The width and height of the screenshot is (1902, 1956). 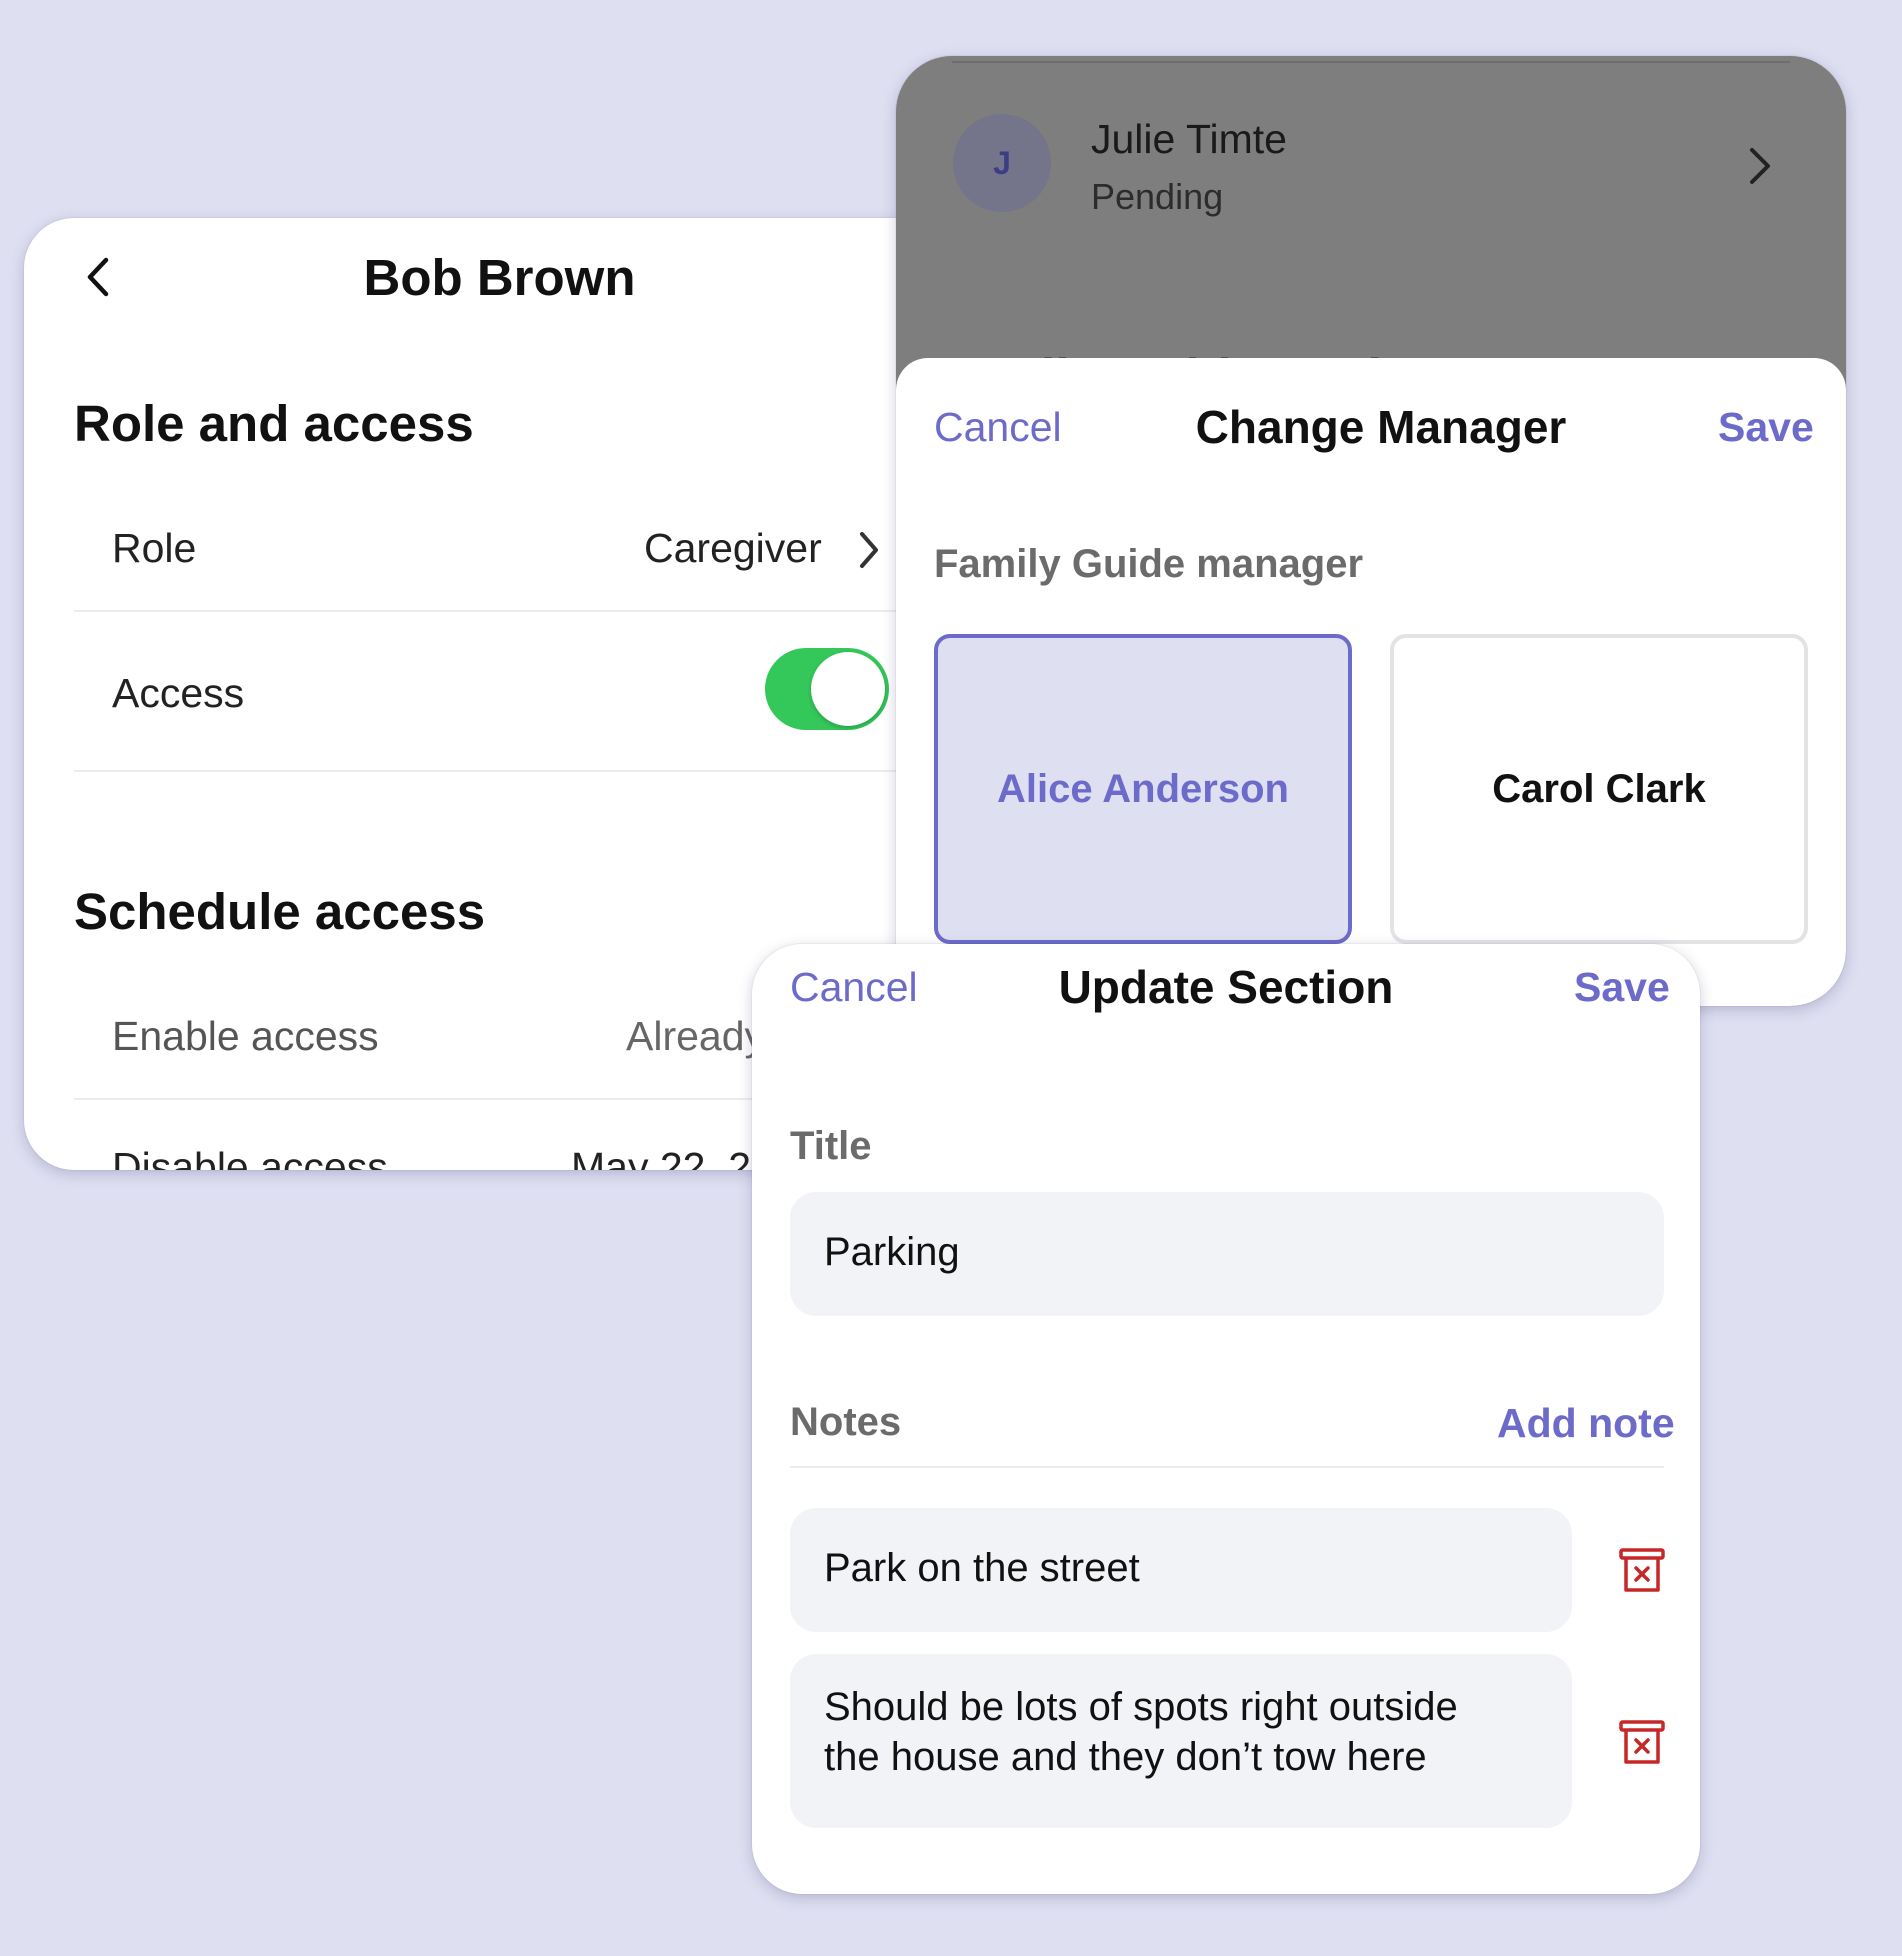 I want to click on title-input: Parking, so click(x=1227, y=1254).